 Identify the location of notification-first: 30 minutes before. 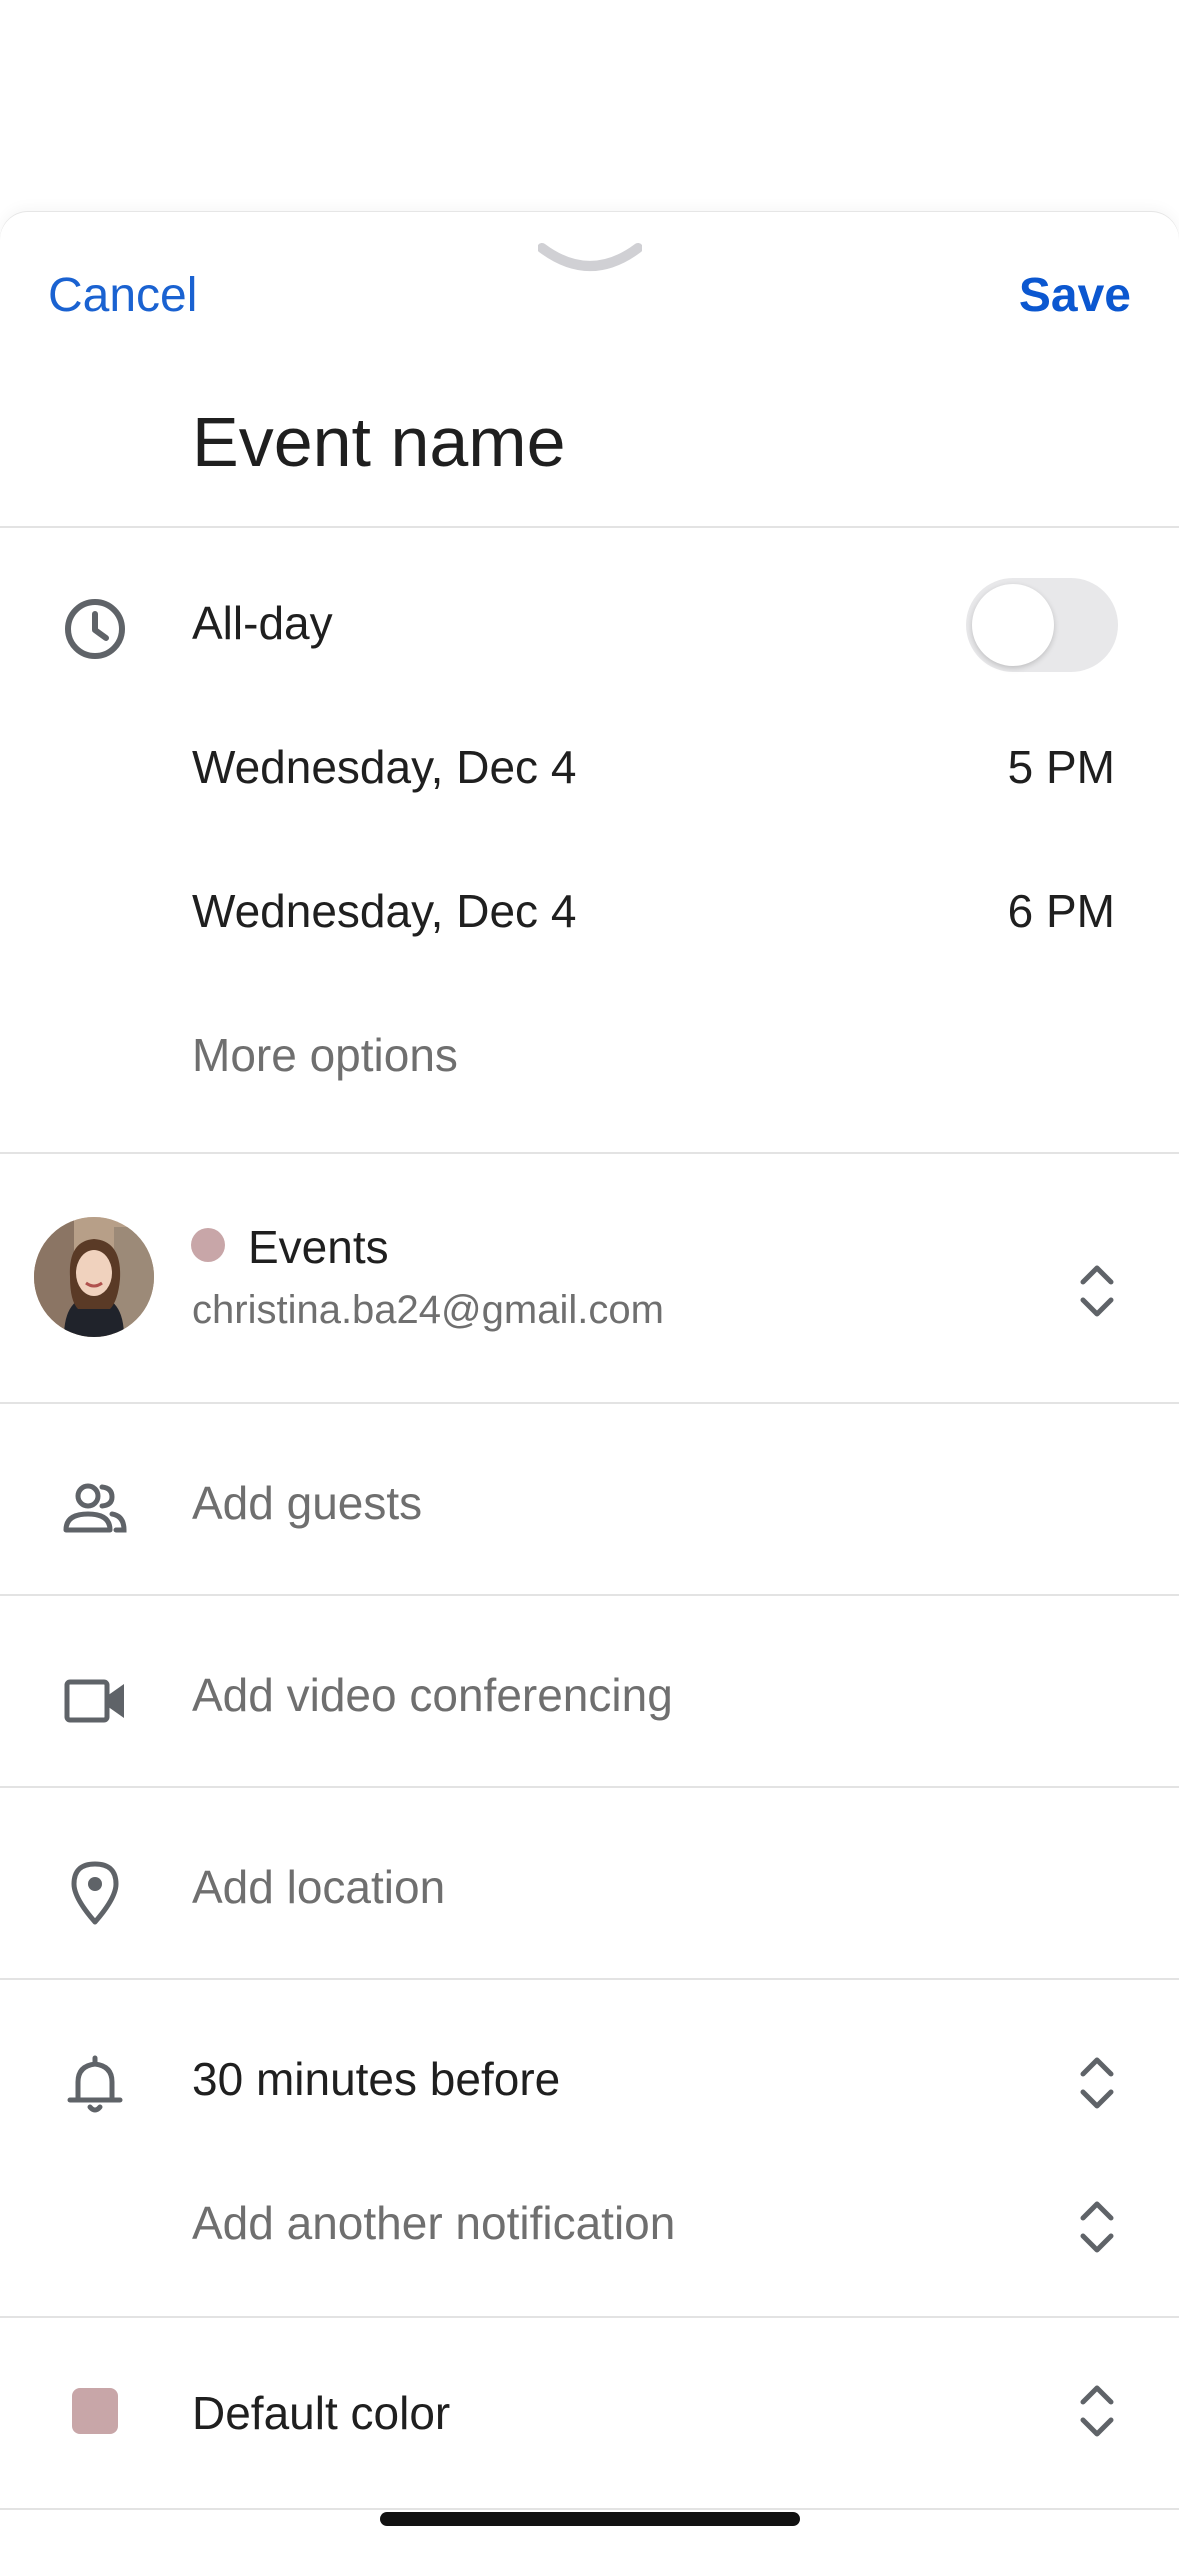
(376, 2079).